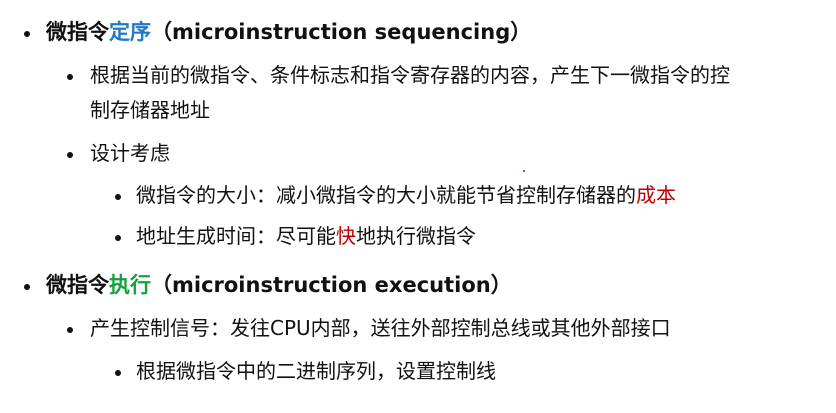 The height and width of the screenshot is (413, 836). Describe the element at coordinates (236, 236) in the screenshot. I see `section1-sub2-prefix: 地址生成时间：尽可能` at that location.